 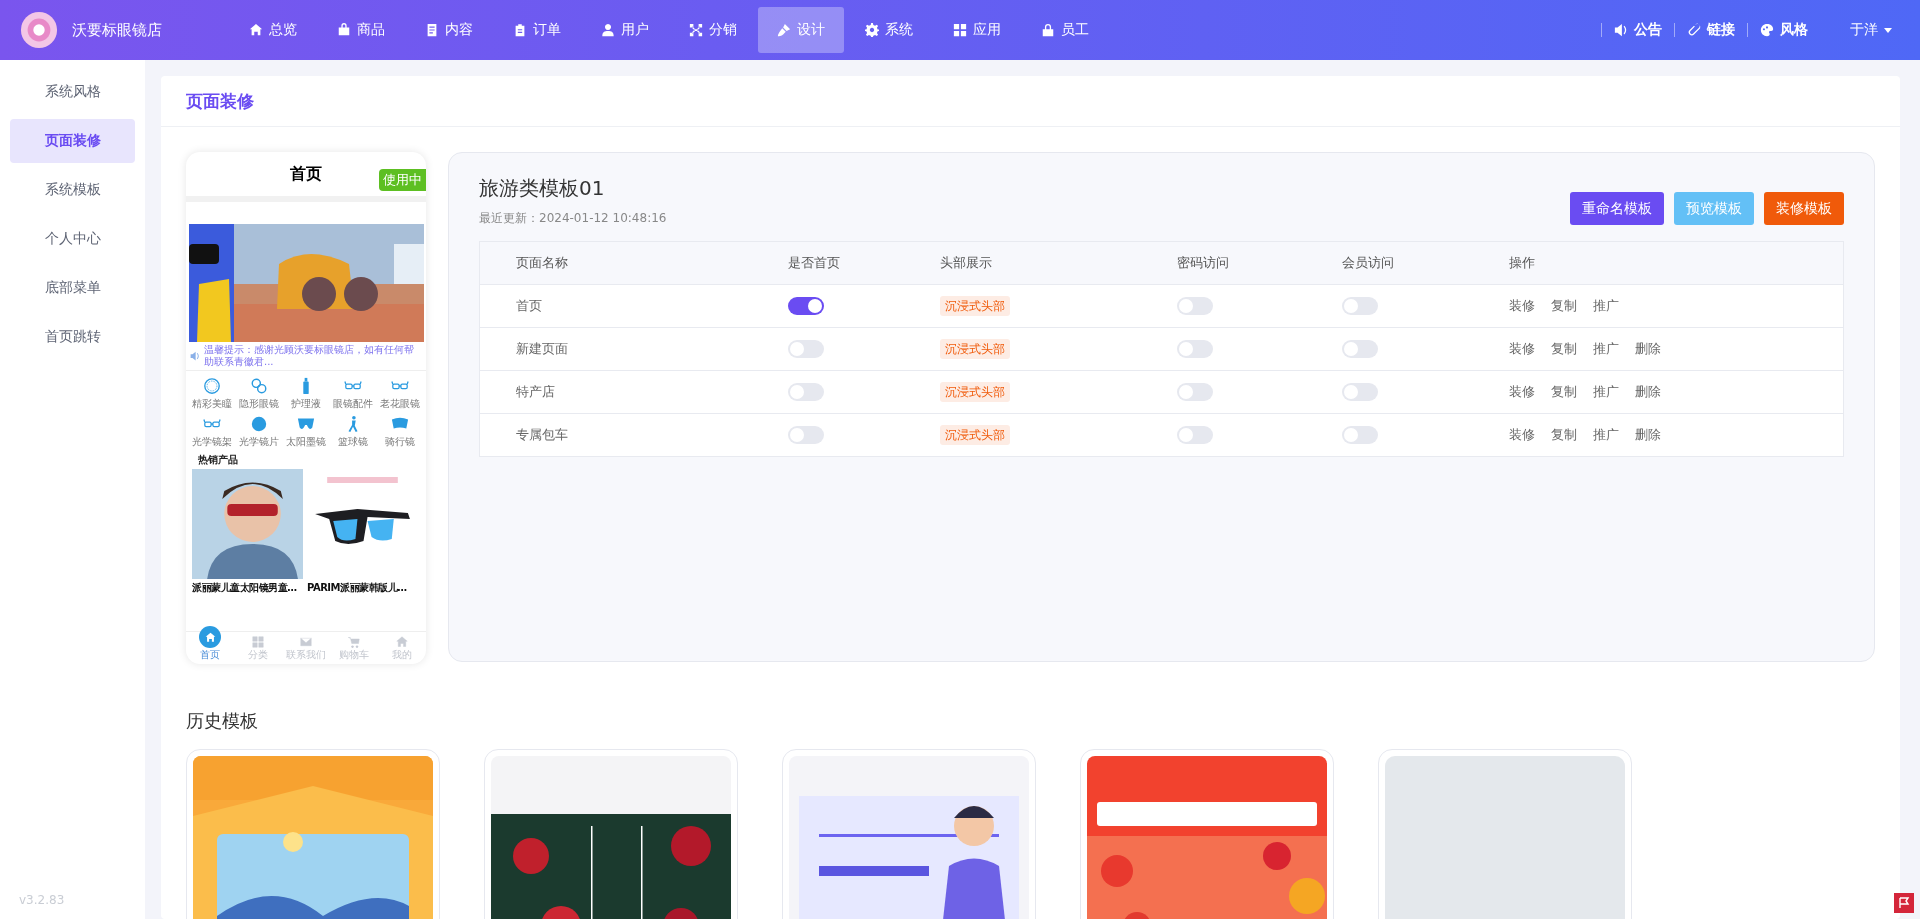 What do you see at coordinates (713, 30) in the screenshot?
I see `nav-tab: 分销` at bounding box center [713, 30].